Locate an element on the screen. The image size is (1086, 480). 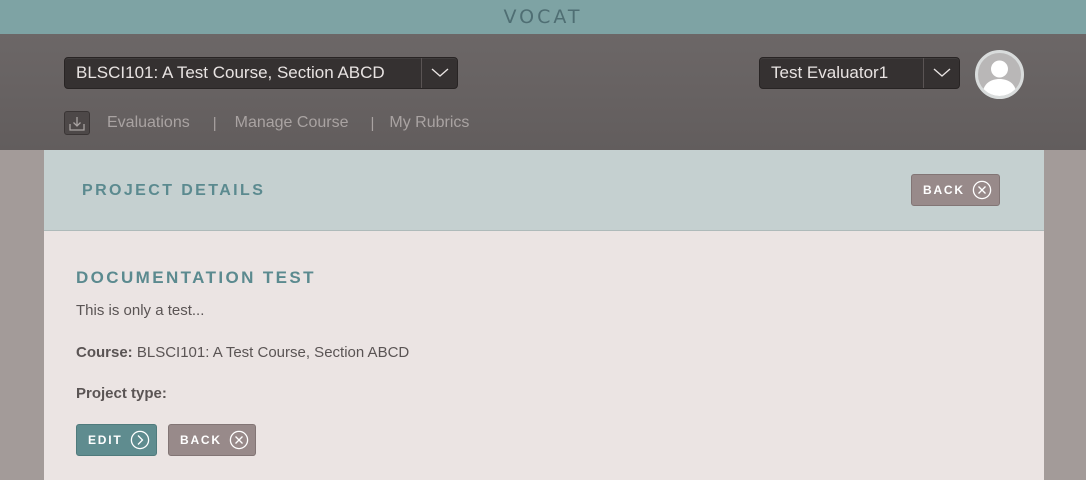
header-back-button: BACK is located at coordinates (955, 190).